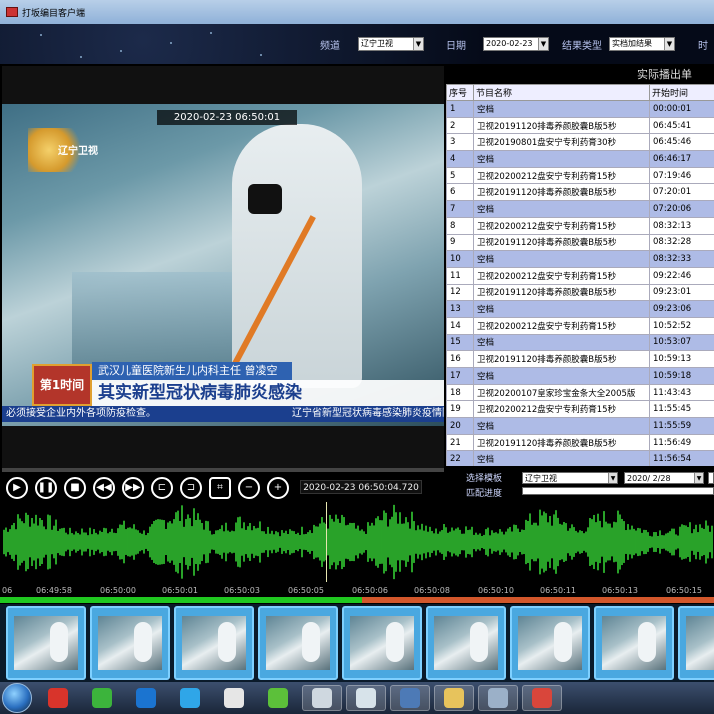  What do you see at coordinates (580, 125) in the screenshot?
I see `table-row: 2 卫视20191120排毒养颜胶囊B版5秒 06:45:41` at bounding box center [580, 125].